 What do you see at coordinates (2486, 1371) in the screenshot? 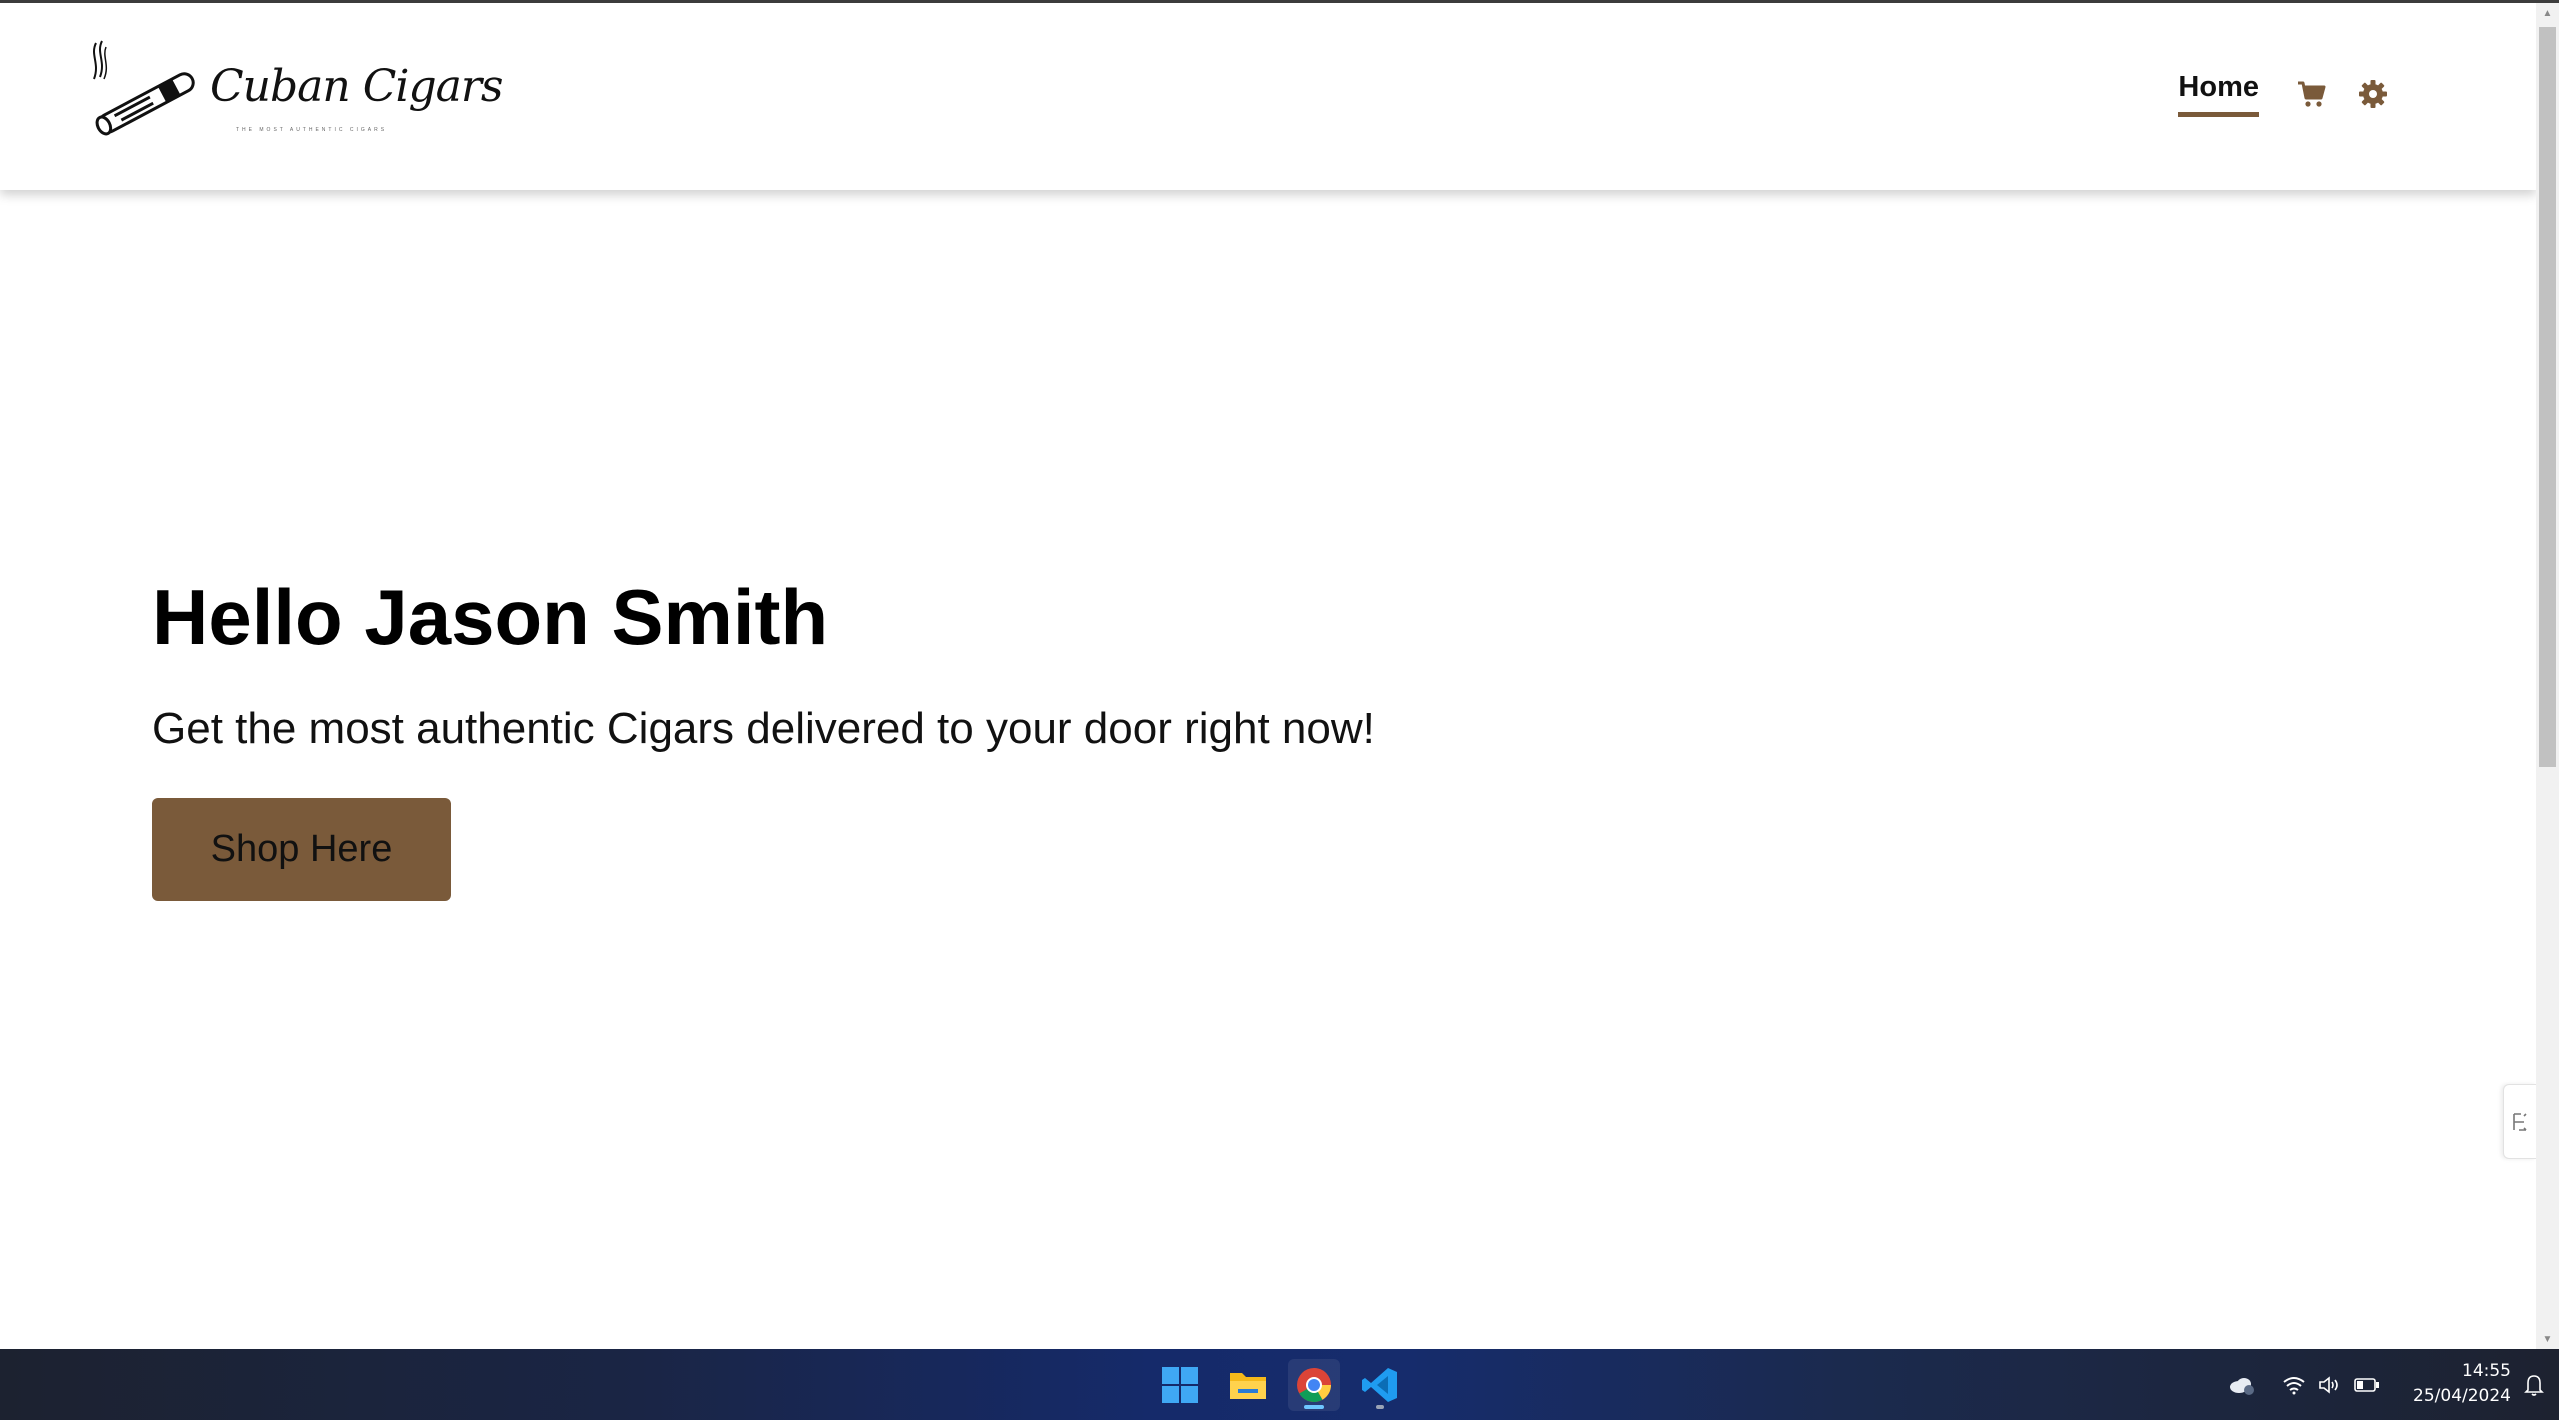
I see `clock-time: 14:55` at bounding box center [2486, 1371].